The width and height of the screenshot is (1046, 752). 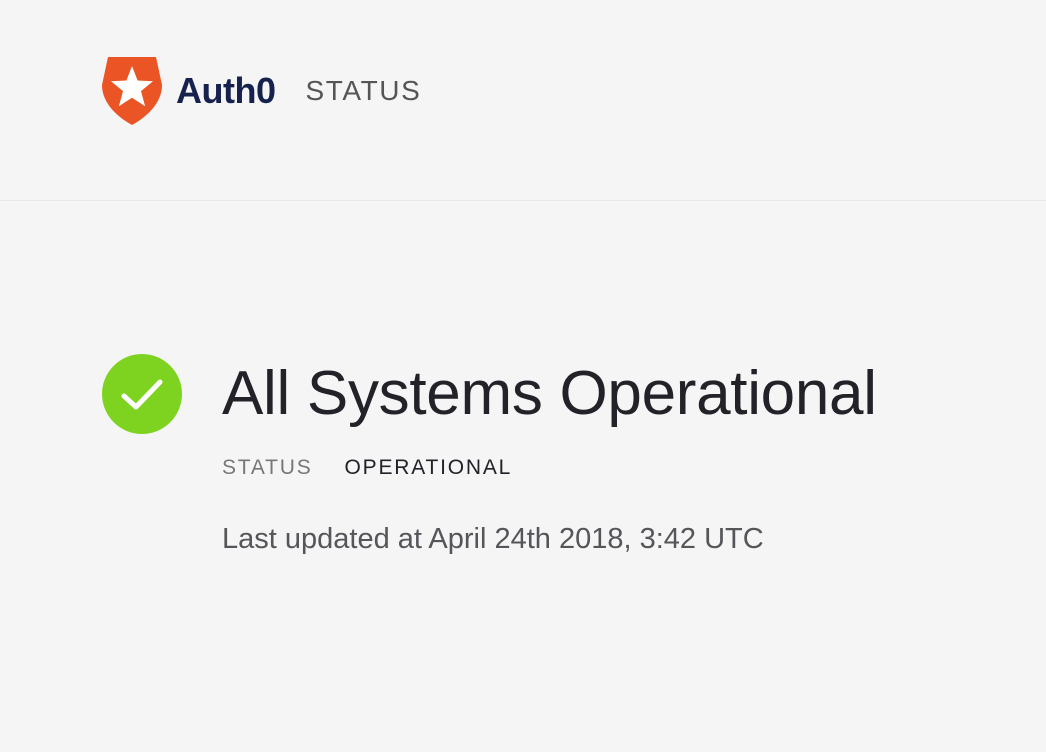 I want to click on checkmark-icon, so click(x=142, y=394).